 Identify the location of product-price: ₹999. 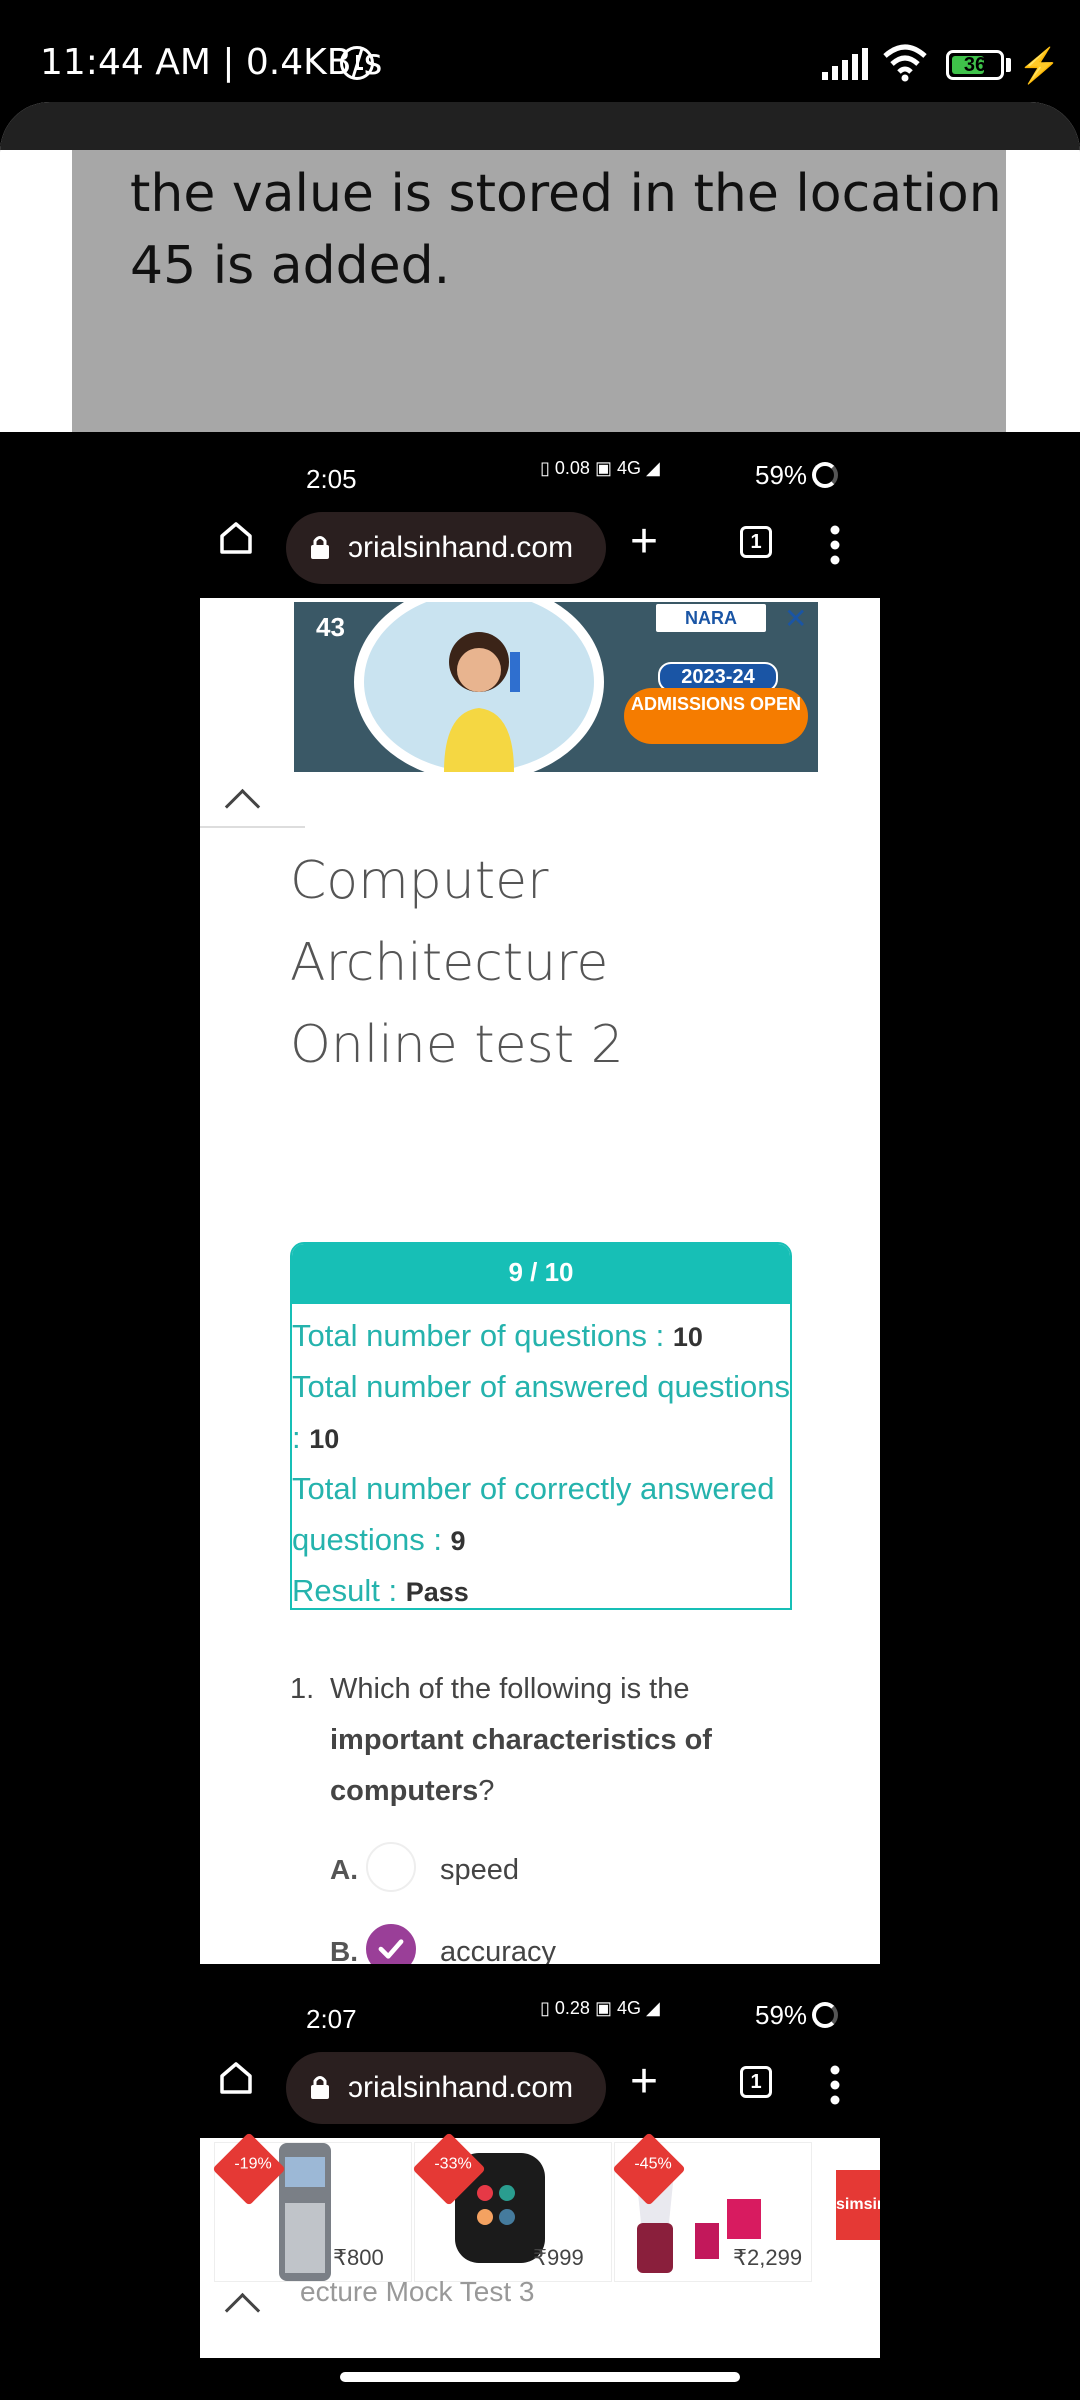
(558, 2257).